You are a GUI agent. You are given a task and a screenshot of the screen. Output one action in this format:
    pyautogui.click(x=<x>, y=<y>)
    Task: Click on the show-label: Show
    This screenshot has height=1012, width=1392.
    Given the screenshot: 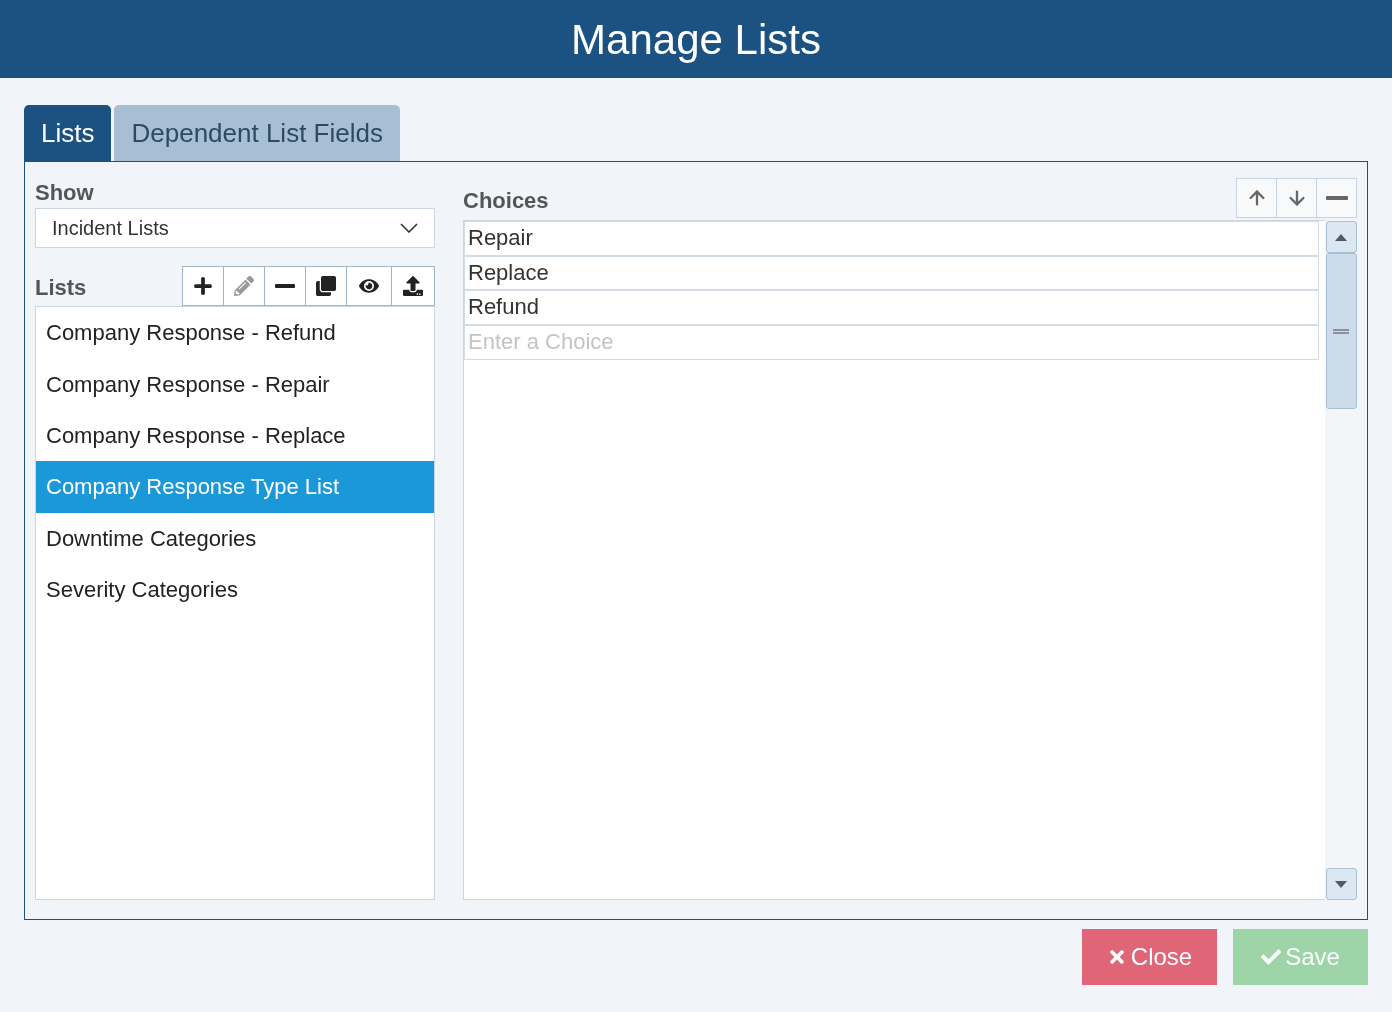 What is the action you would take?
    pyautogui.click(x=65, y=193)
    